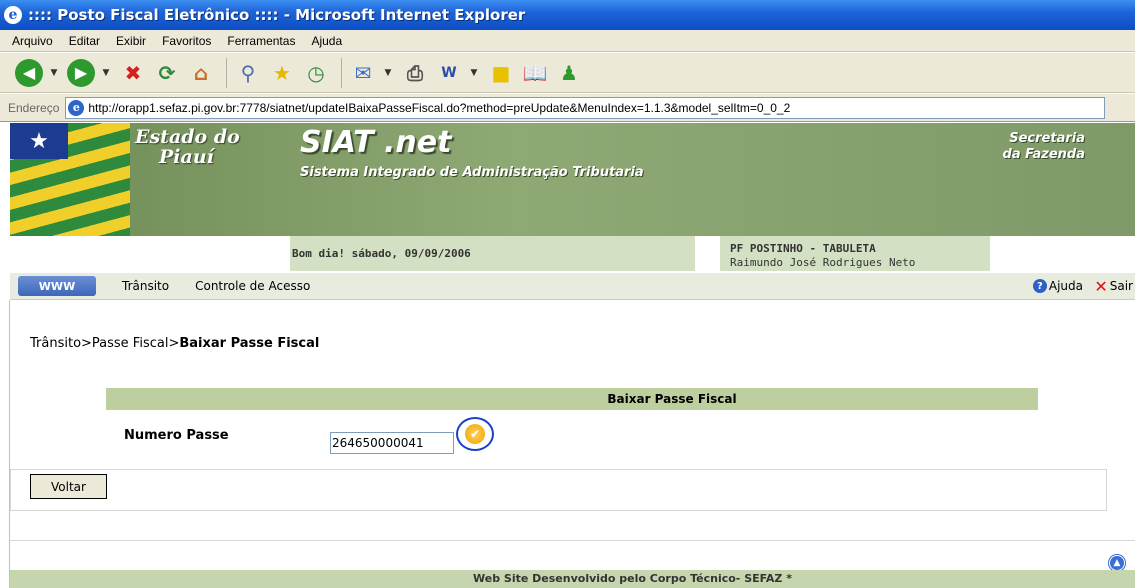 The height and width of the screenshot is (588, 1135). I want to click on form-title: Baixar Passe Fiscal, so click(572, 399).